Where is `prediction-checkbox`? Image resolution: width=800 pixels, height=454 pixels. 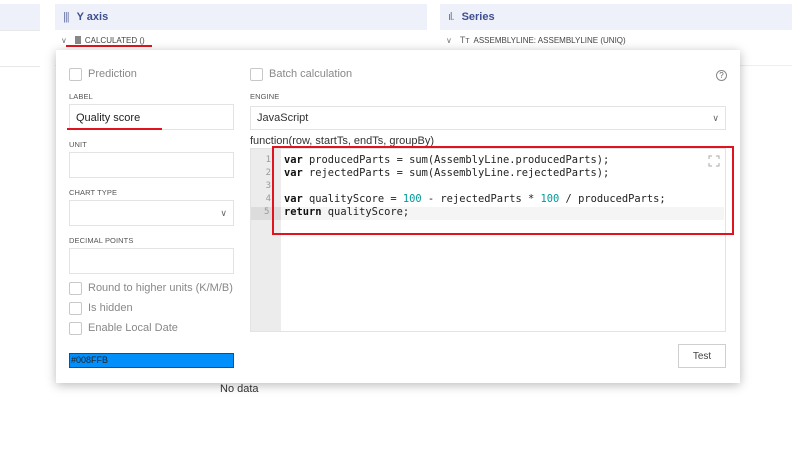
prediction-checkbox is located at coordinates (75, 74).